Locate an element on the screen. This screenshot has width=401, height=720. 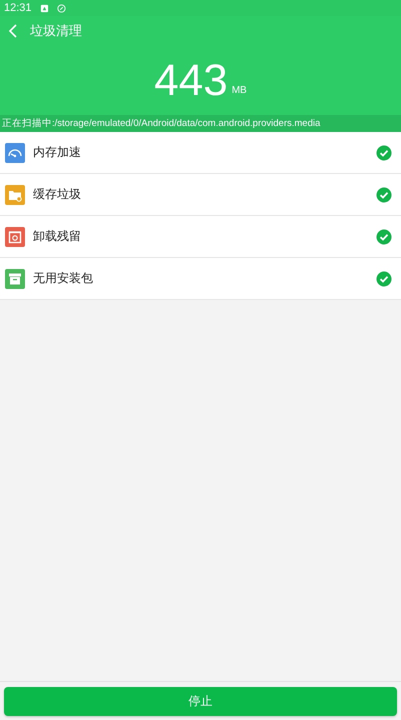
category-label: 内存加速 is located at coordinates (57, 152).